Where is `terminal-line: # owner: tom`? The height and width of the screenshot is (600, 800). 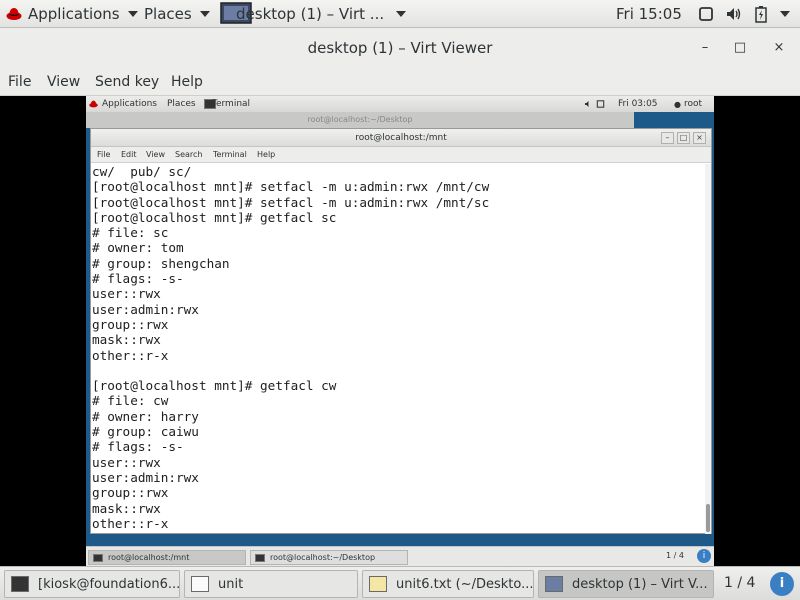 terminal-line: # owner: tom is located at coordinates (138, 248).